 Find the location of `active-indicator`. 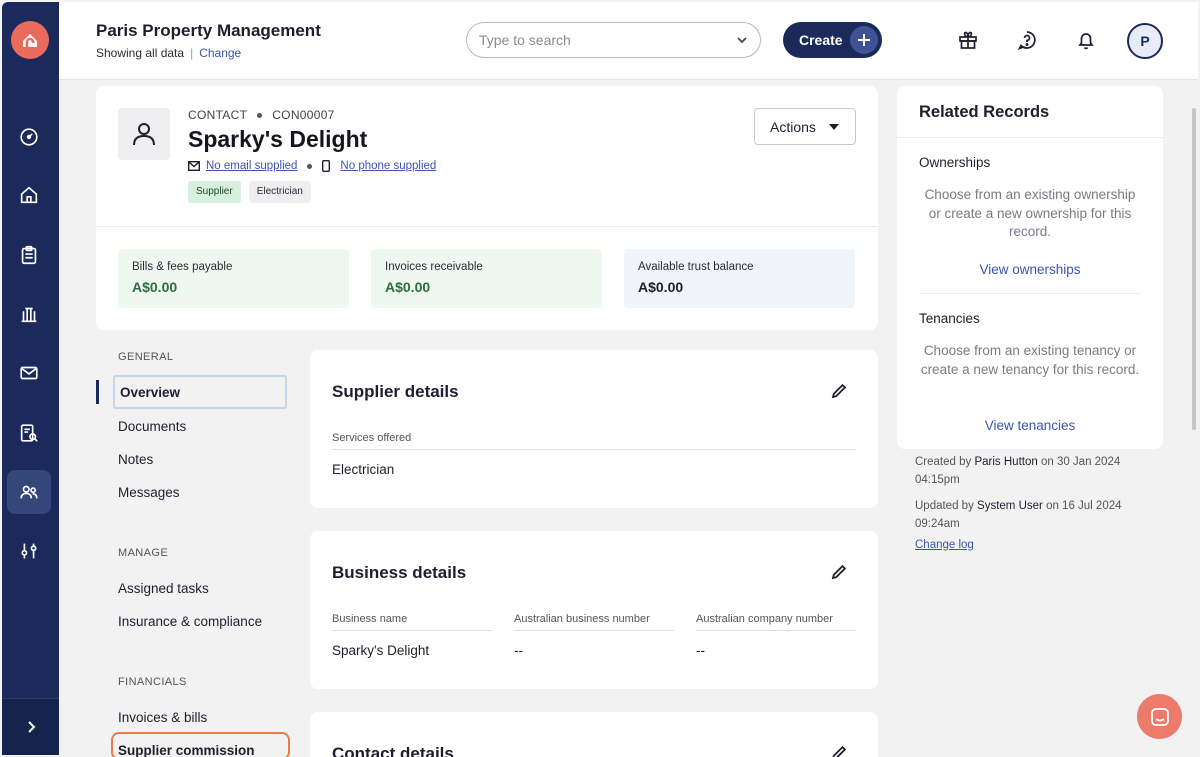

active-indicator is located at coordinates (97, 392).